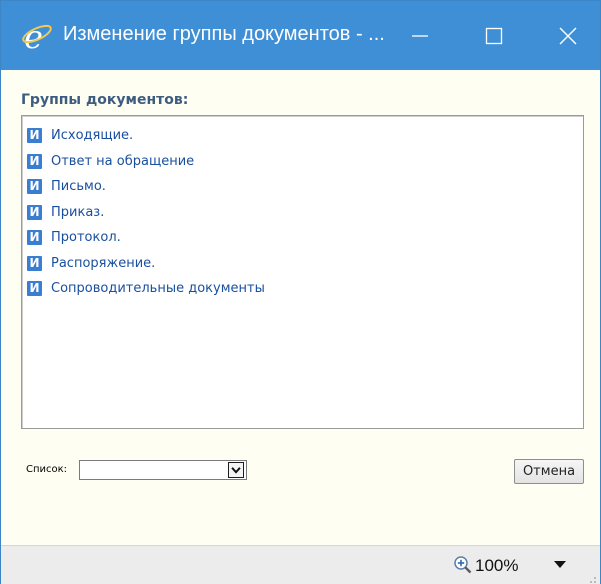 The image size is (601, 584). What do you see at coordinates (158, 288) in the screenshot?
I see `list-item-label: Сопроводительные документы` at bounding box center [158, 288].